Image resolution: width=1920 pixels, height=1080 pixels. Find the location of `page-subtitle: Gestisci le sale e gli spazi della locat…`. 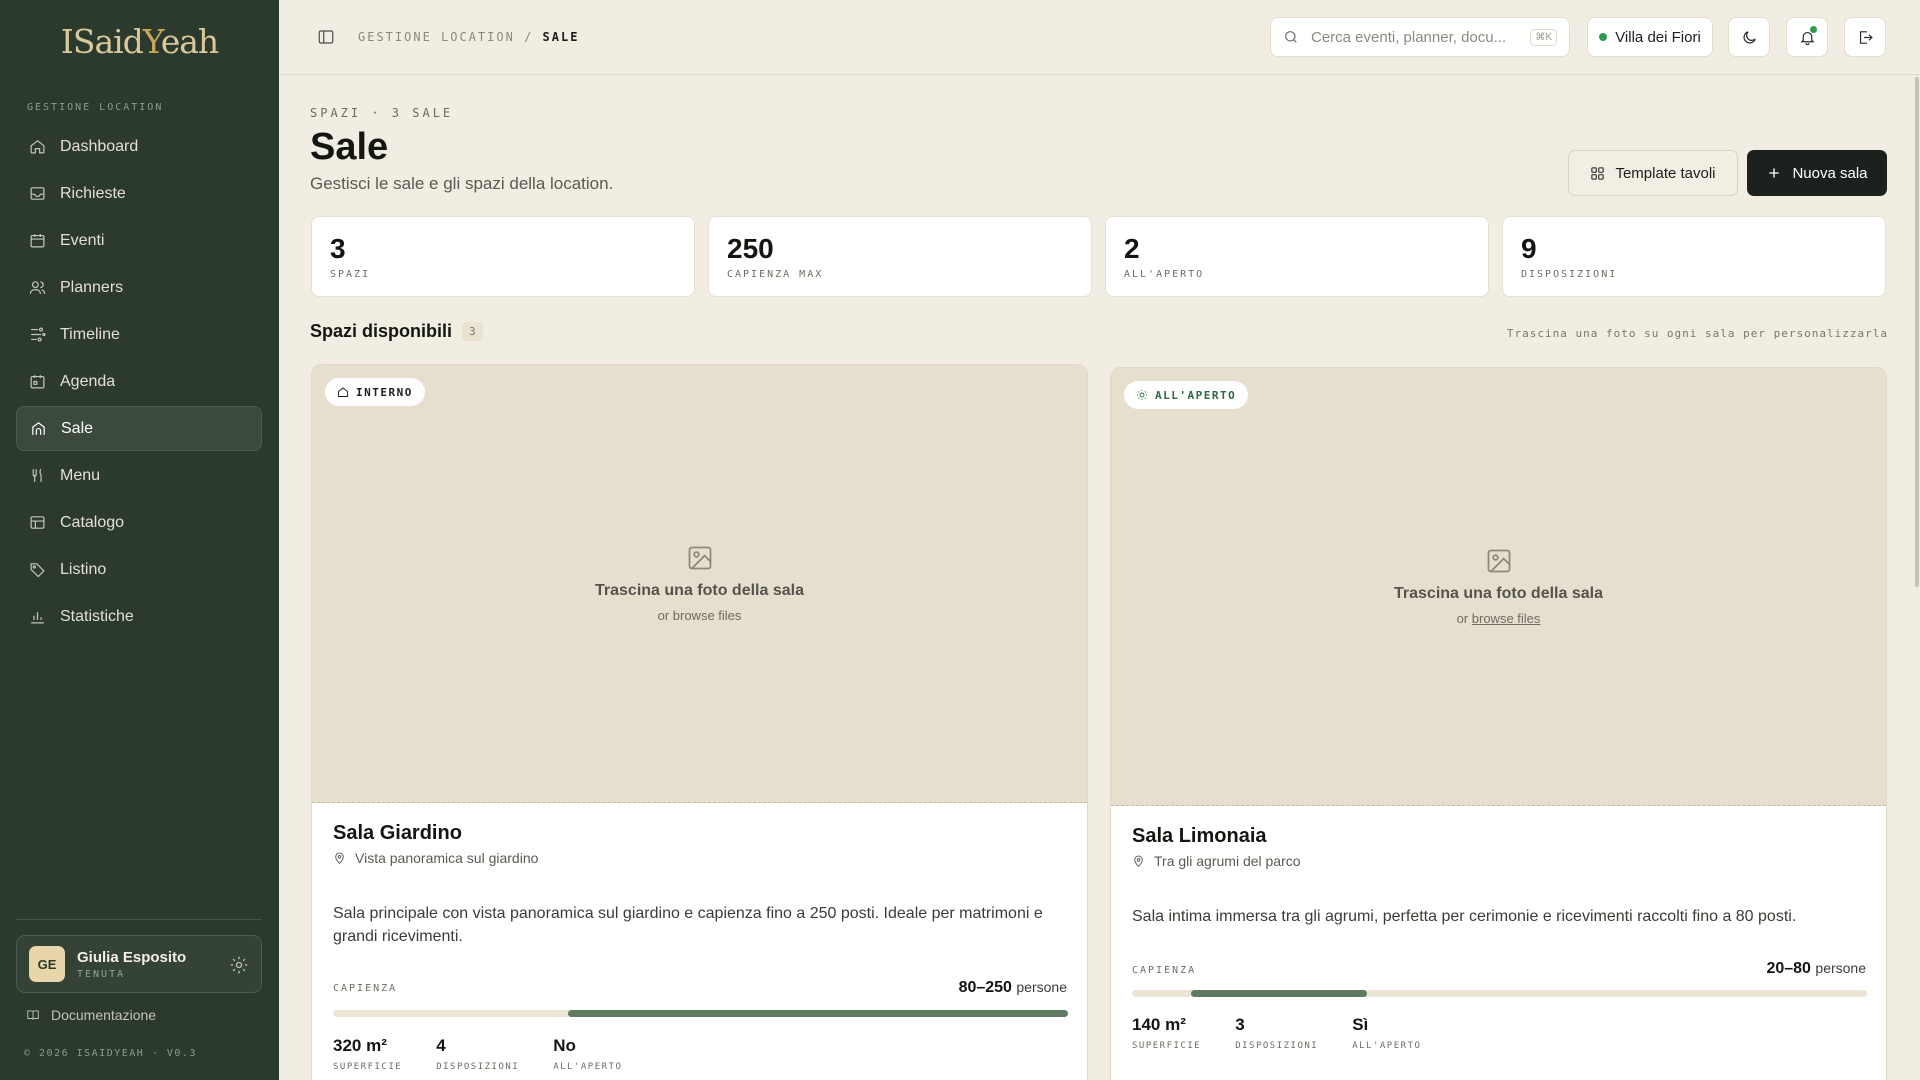

page-subtitle: Gestisci le sale e gli spazi della locat… is located at coordinates (462, 183).